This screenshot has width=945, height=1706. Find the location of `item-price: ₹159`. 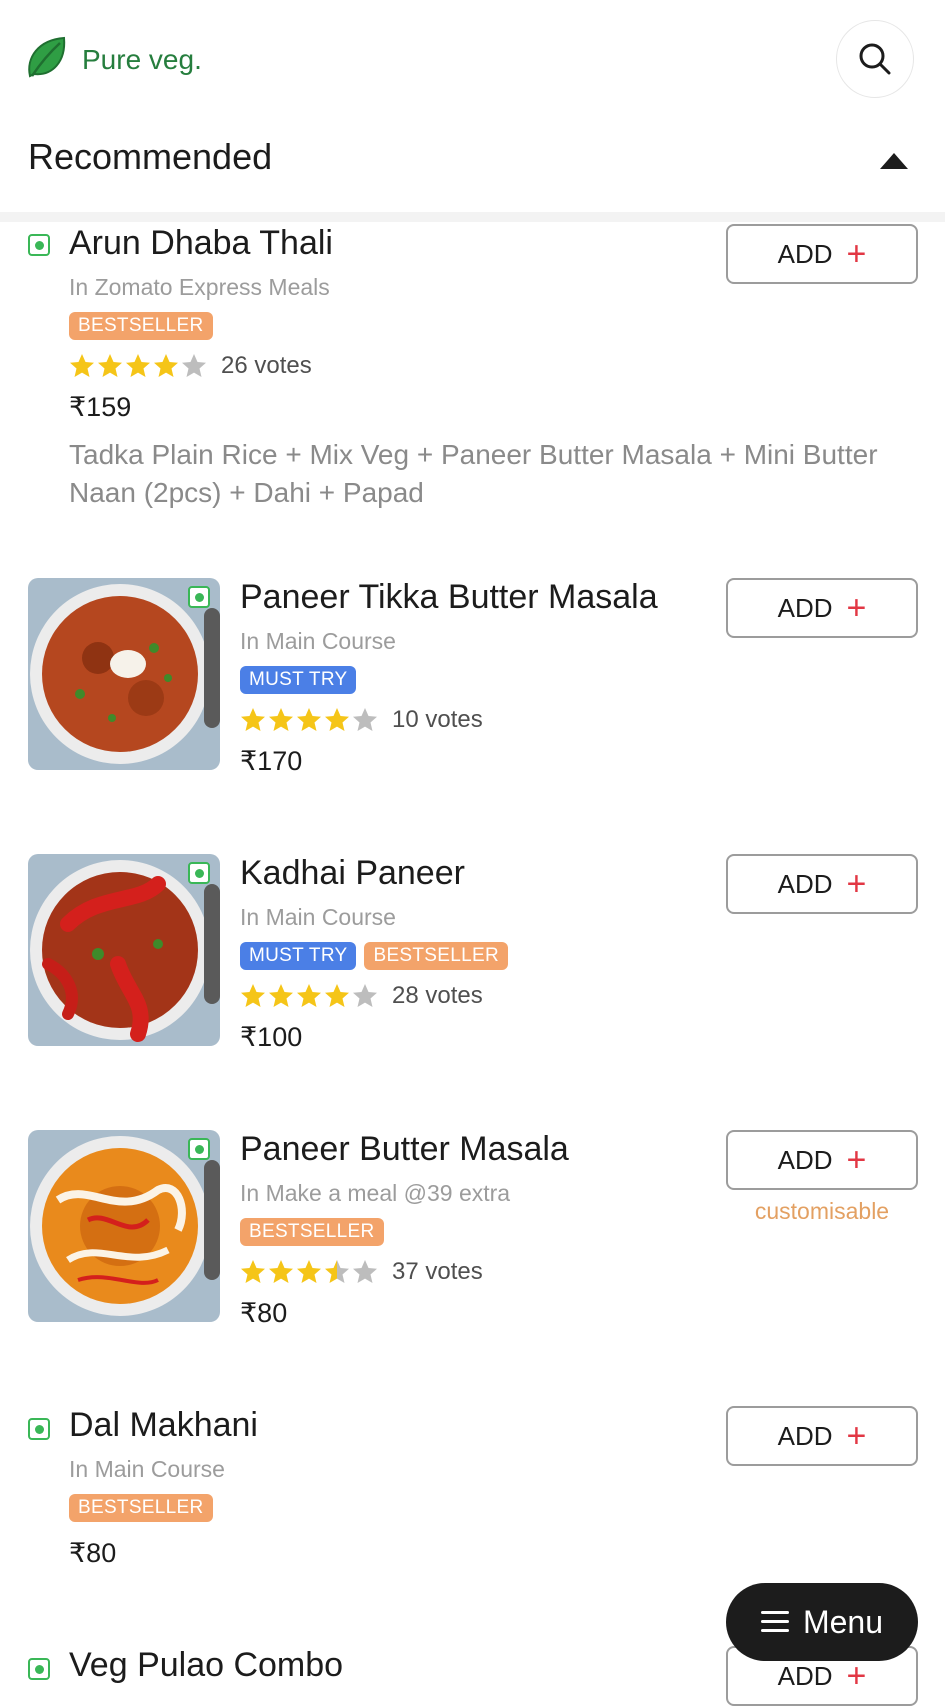

item-price: ₹159 is located at coordinates (100, 407).